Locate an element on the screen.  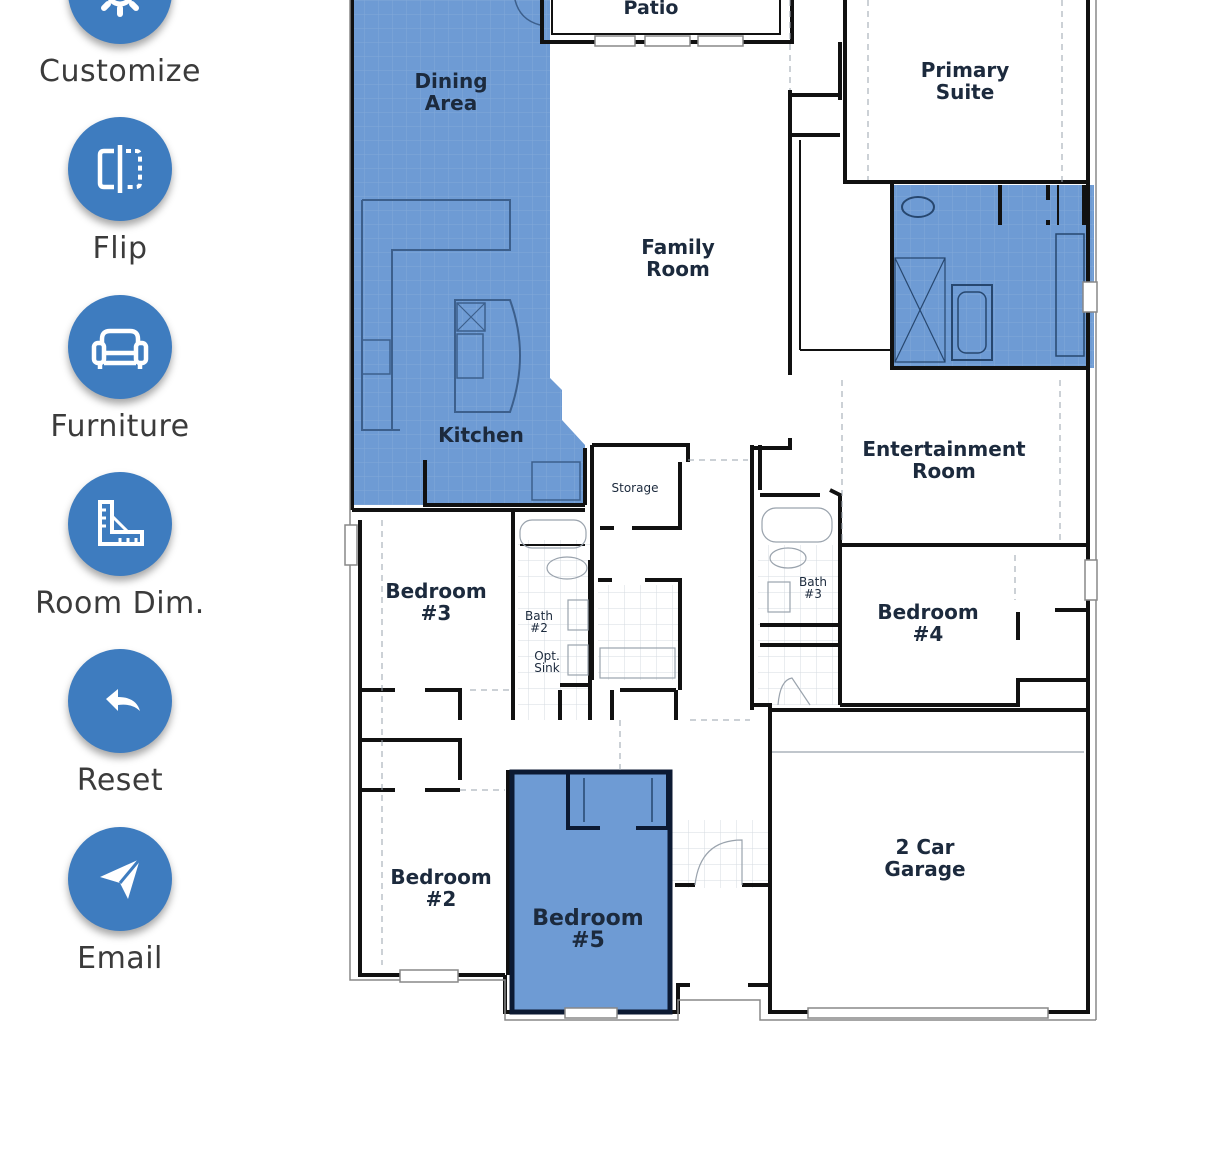
primary-suite-label-1: Primary is located at coordinates (965, 70).